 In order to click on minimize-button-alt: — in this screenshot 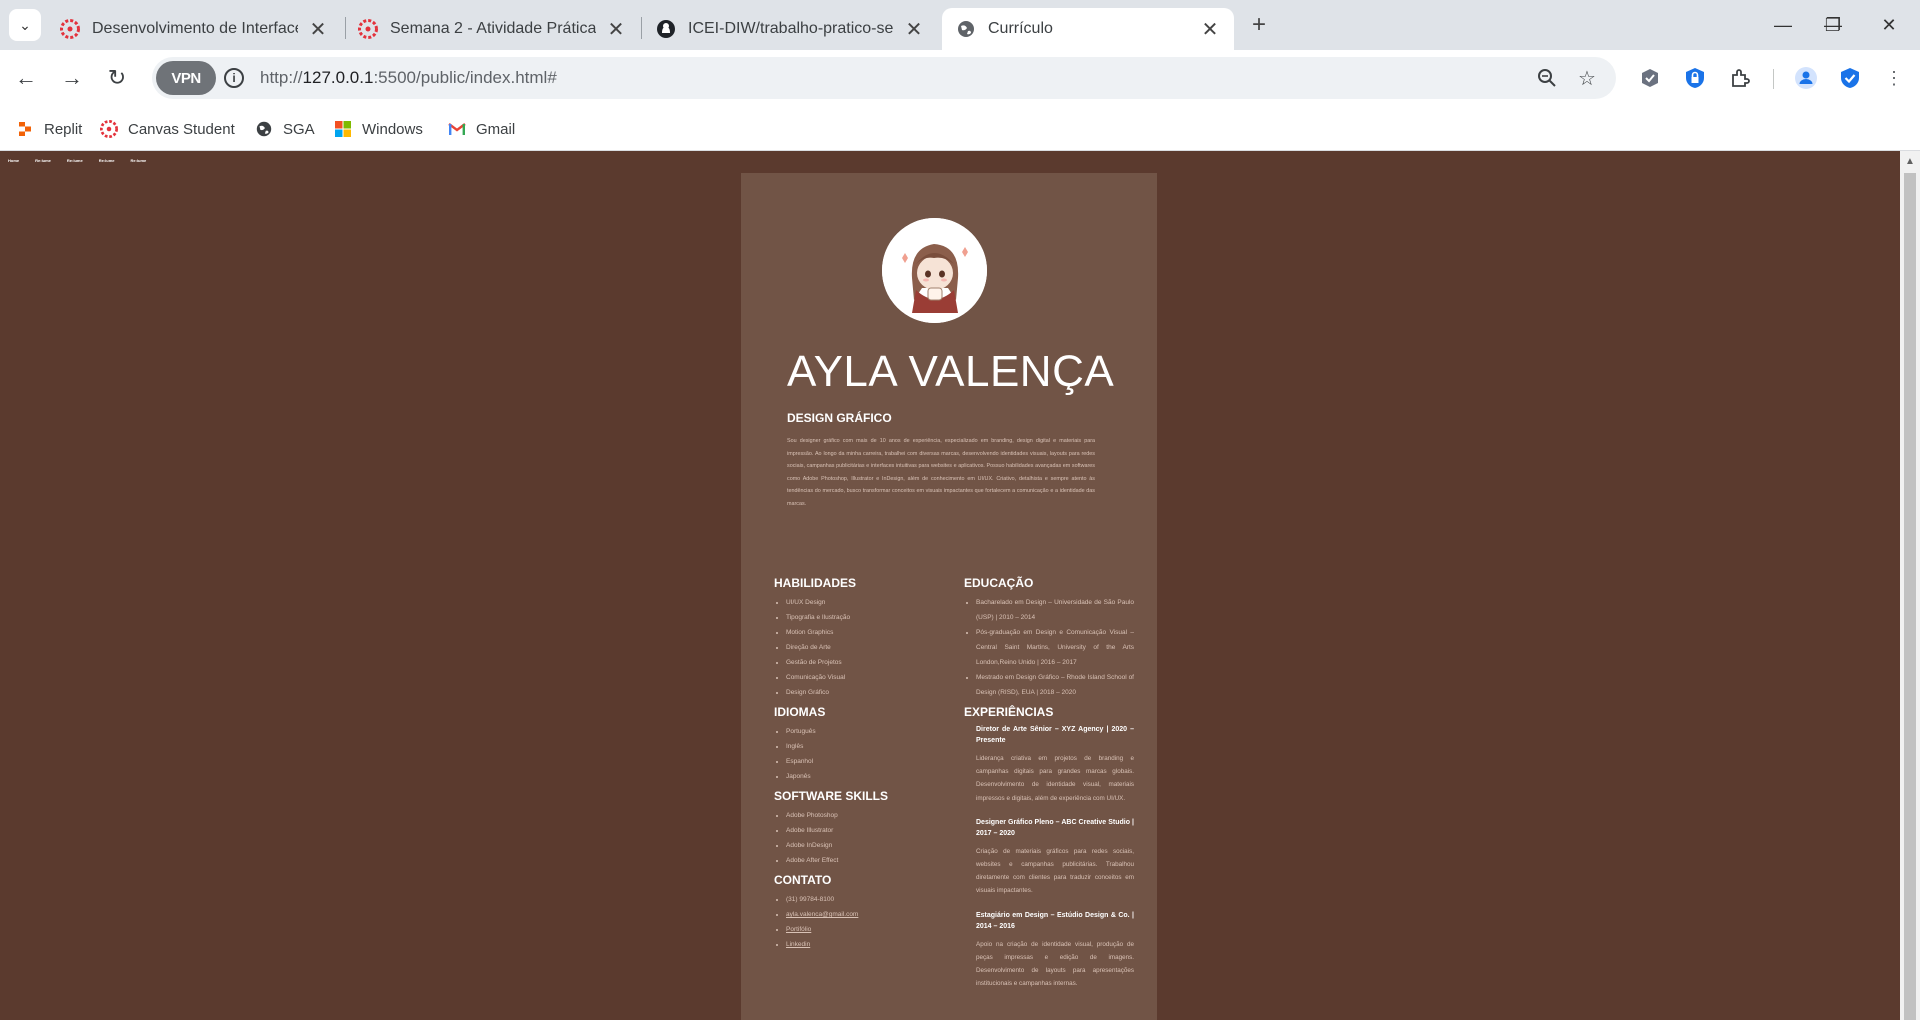, I will do `click(1783, 25)`.